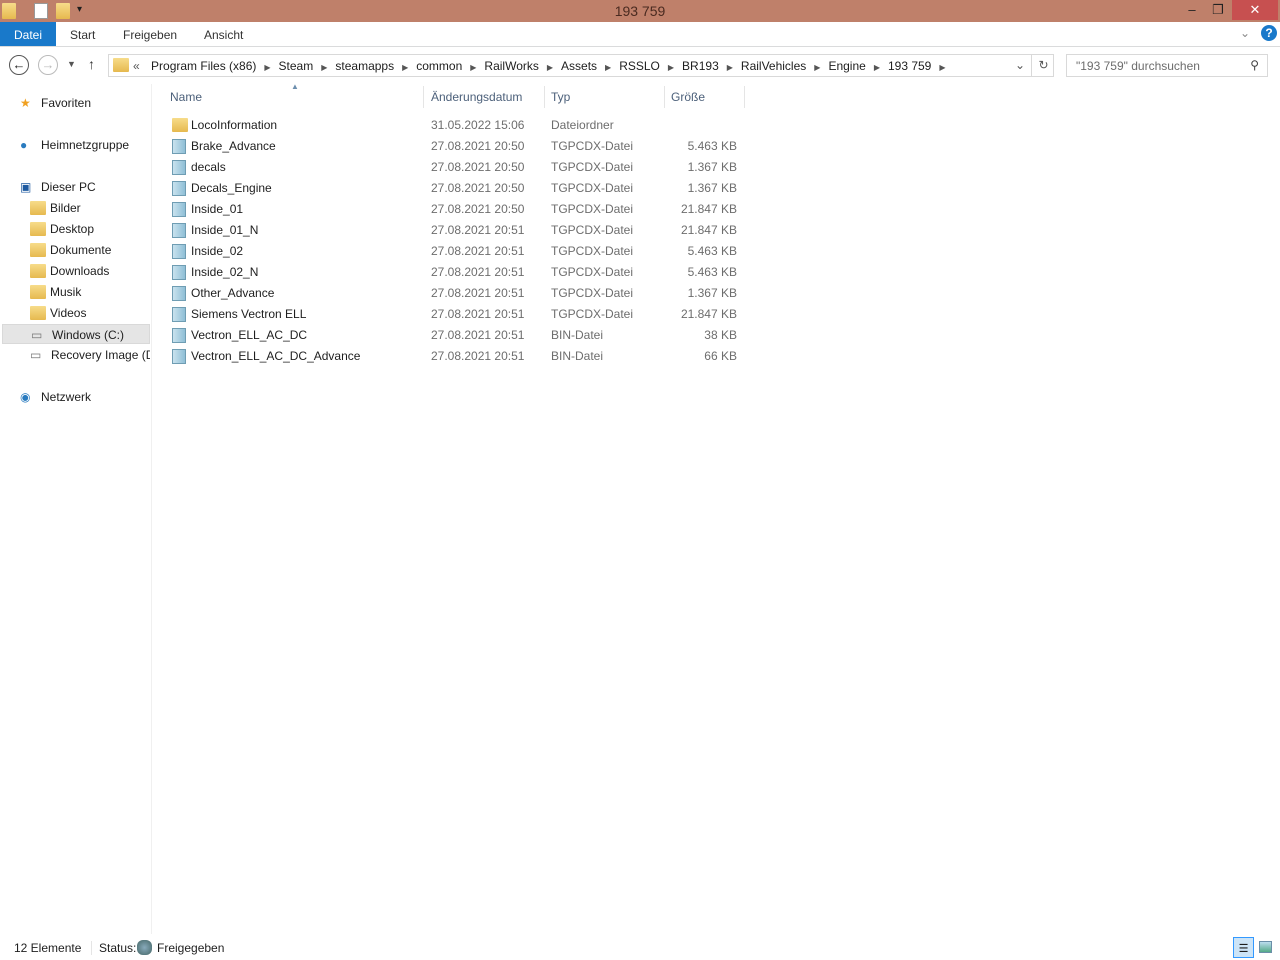 The height and width of the screenshot is (960, 1280). What do you see at coordinates (85, 145) in the screenshot?
I see `sidebar-item-label: Heimnetzgruppe` at bounding box center [85, 145].